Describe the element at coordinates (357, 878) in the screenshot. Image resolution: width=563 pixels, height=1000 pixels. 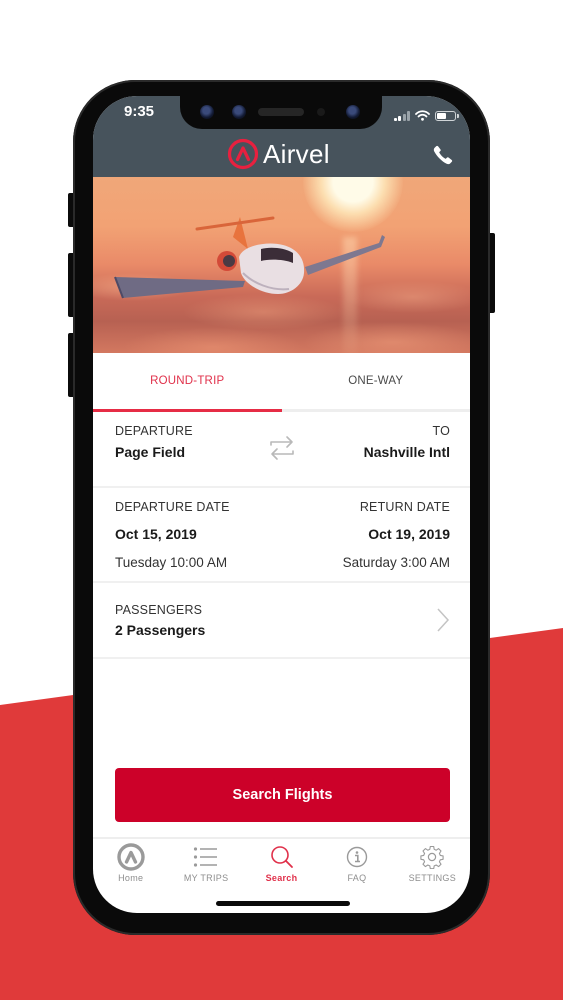
I see `tab-faq-label: FAQ` at that location.